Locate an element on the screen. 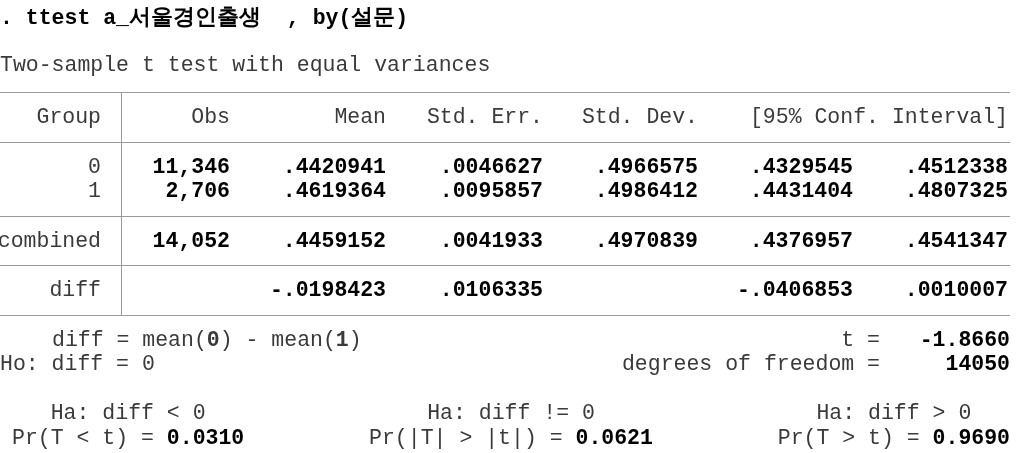  group-label: combined is located at coordinates (50, 240).